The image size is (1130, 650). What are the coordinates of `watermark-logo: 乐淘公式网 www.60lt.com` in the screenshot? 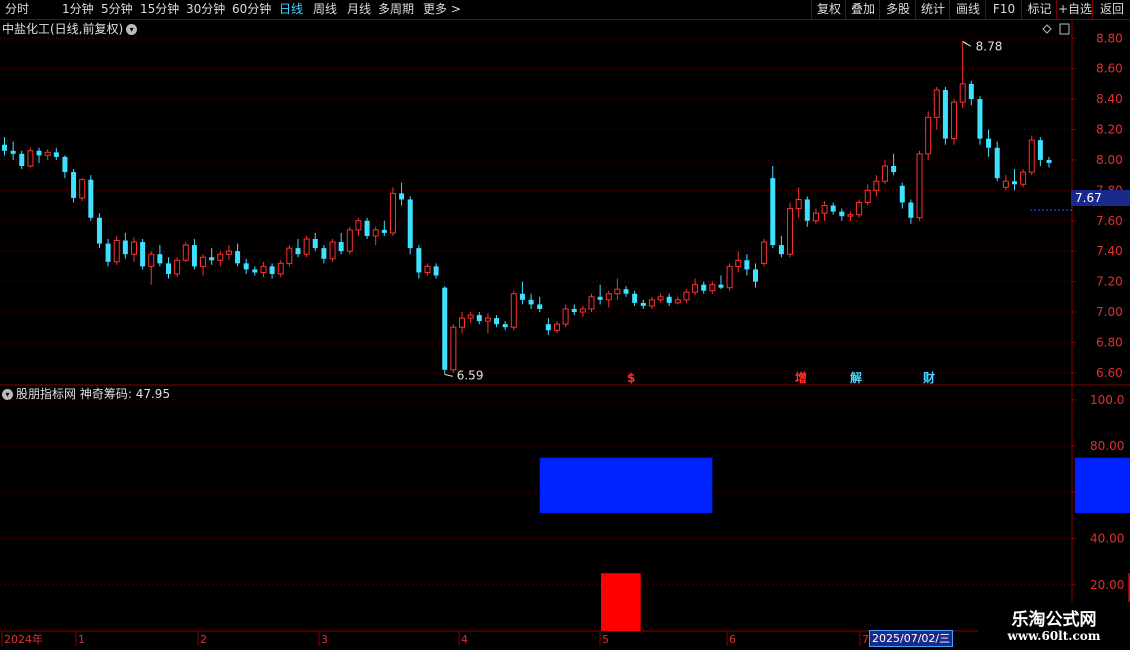 It's located at (1054, 626).